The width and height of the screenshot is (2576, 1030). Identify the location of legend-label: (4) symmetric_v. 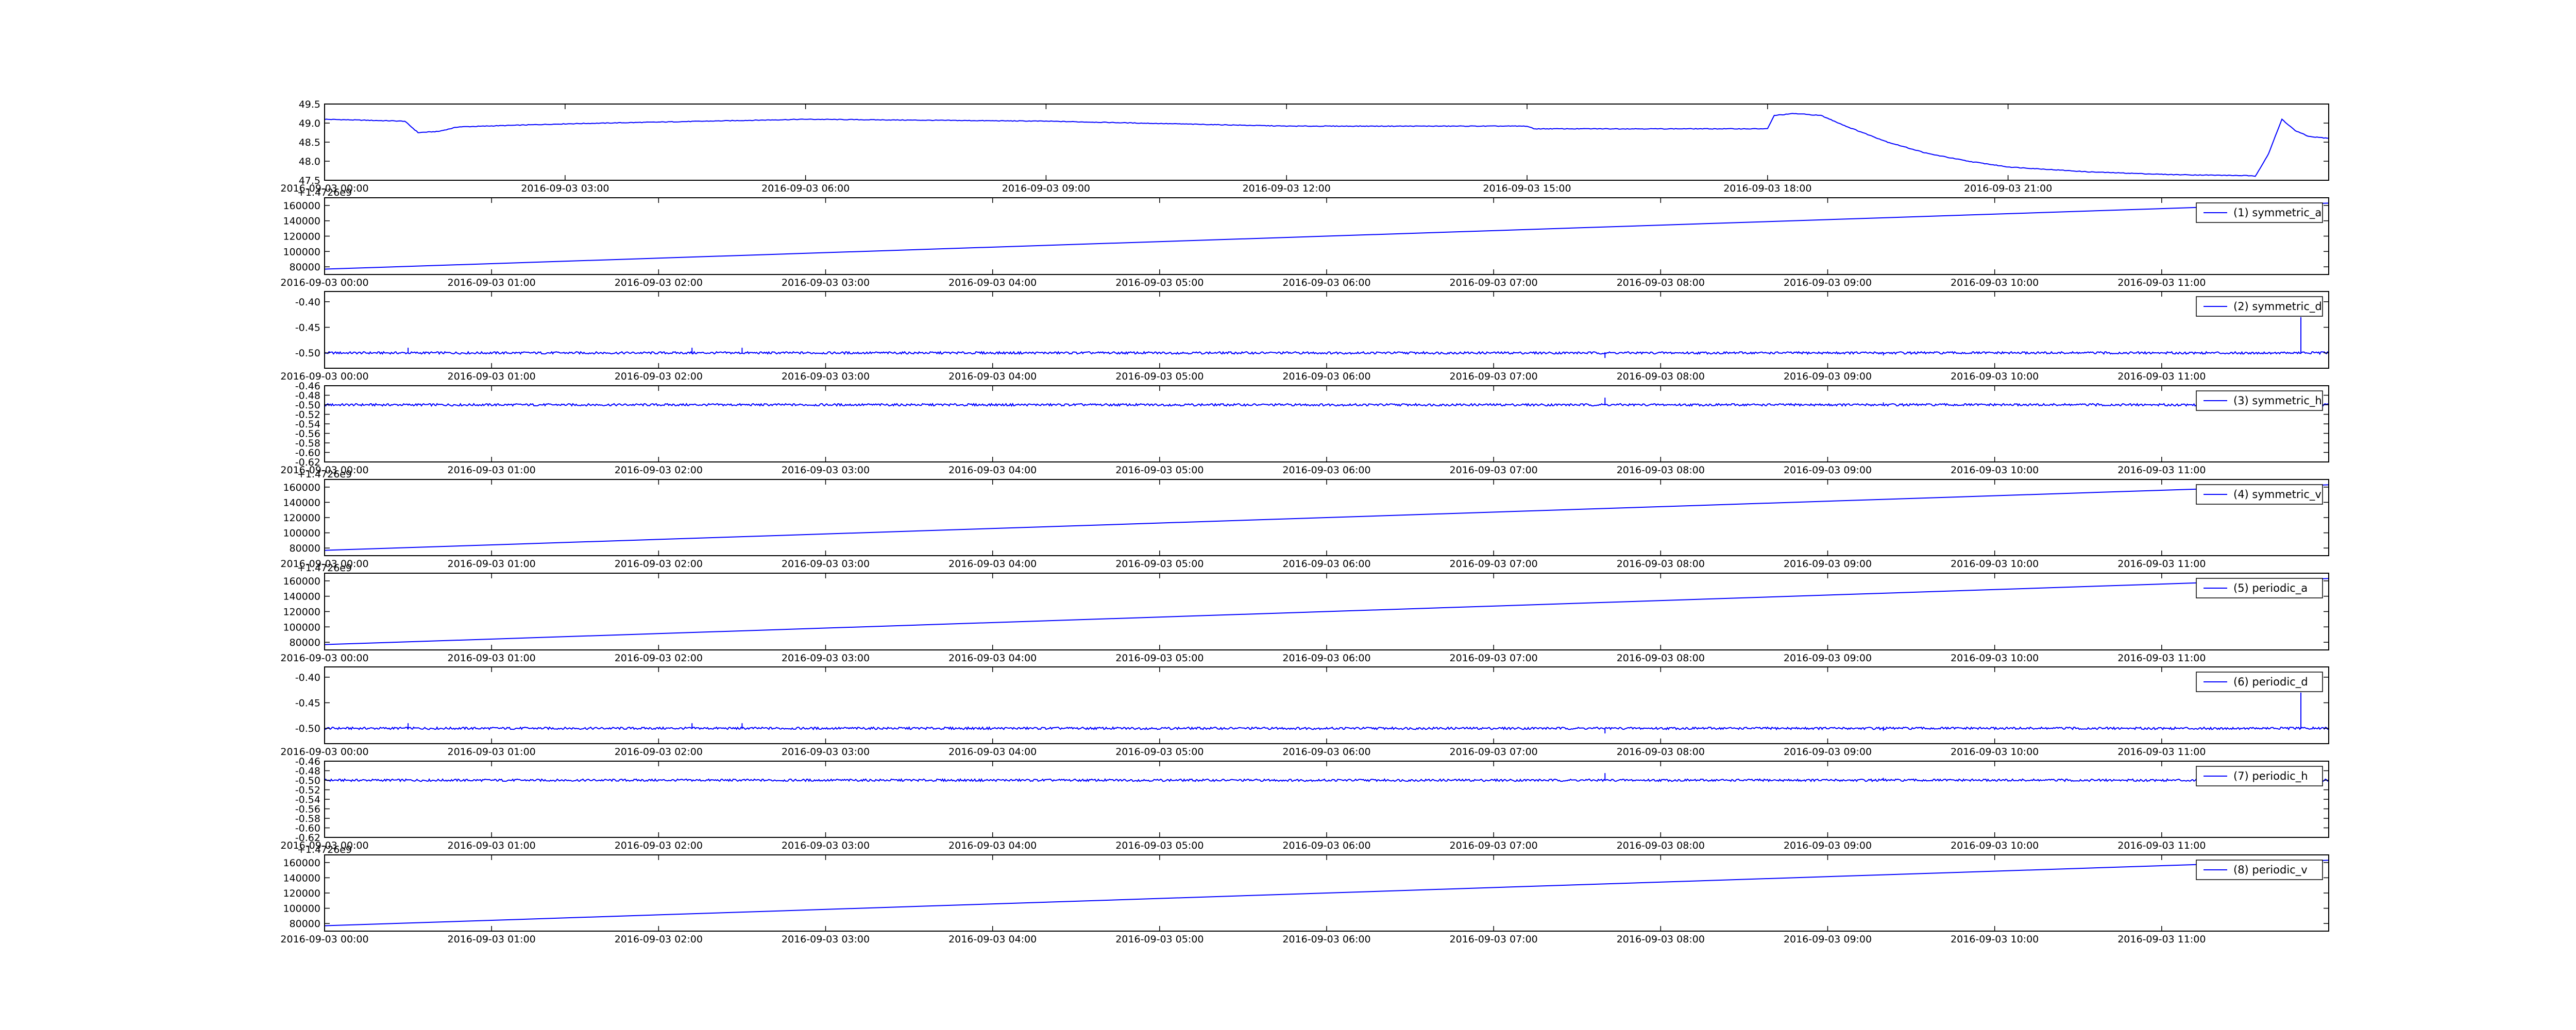
(2277, 494).